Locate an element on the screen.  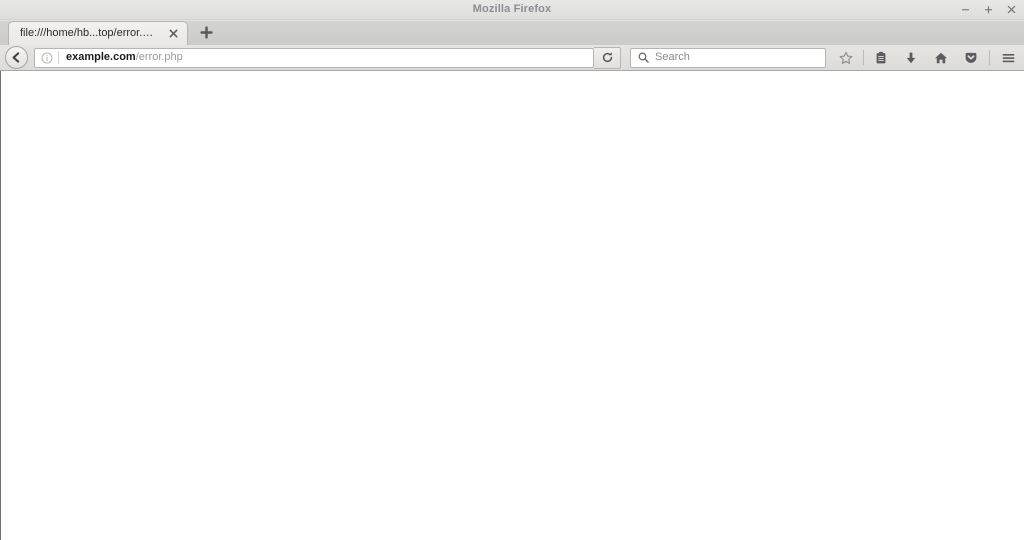
back-button is located at coordinates (16, 57).